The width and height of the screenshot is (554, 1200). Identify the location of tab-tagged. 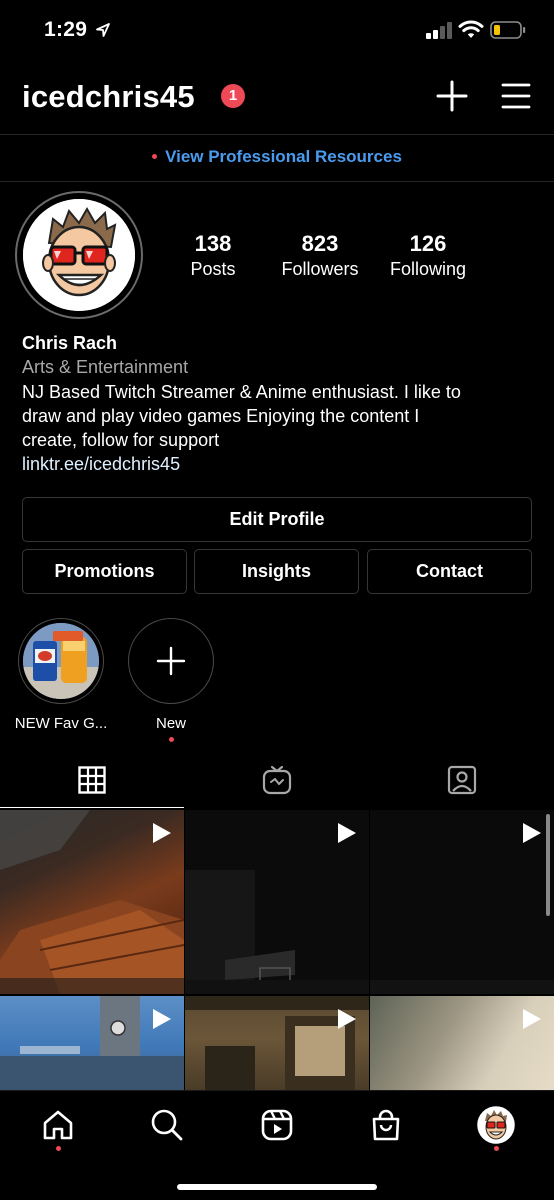
(462, 780).